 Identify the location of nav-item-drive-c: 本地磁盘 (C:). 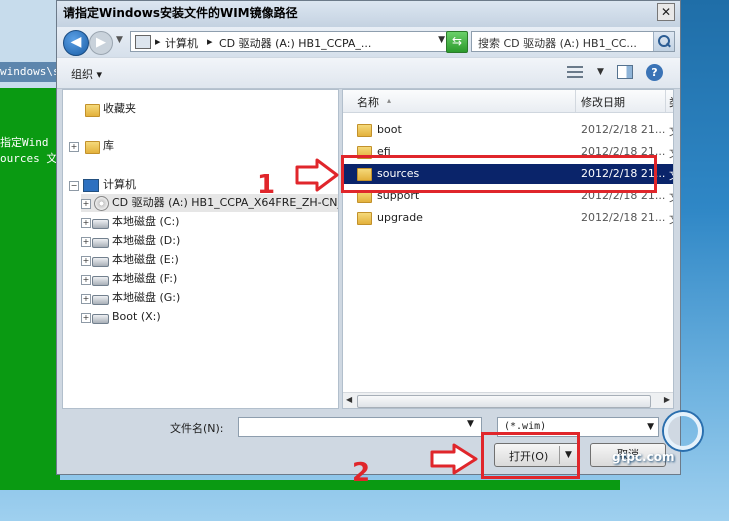
(145, 222).